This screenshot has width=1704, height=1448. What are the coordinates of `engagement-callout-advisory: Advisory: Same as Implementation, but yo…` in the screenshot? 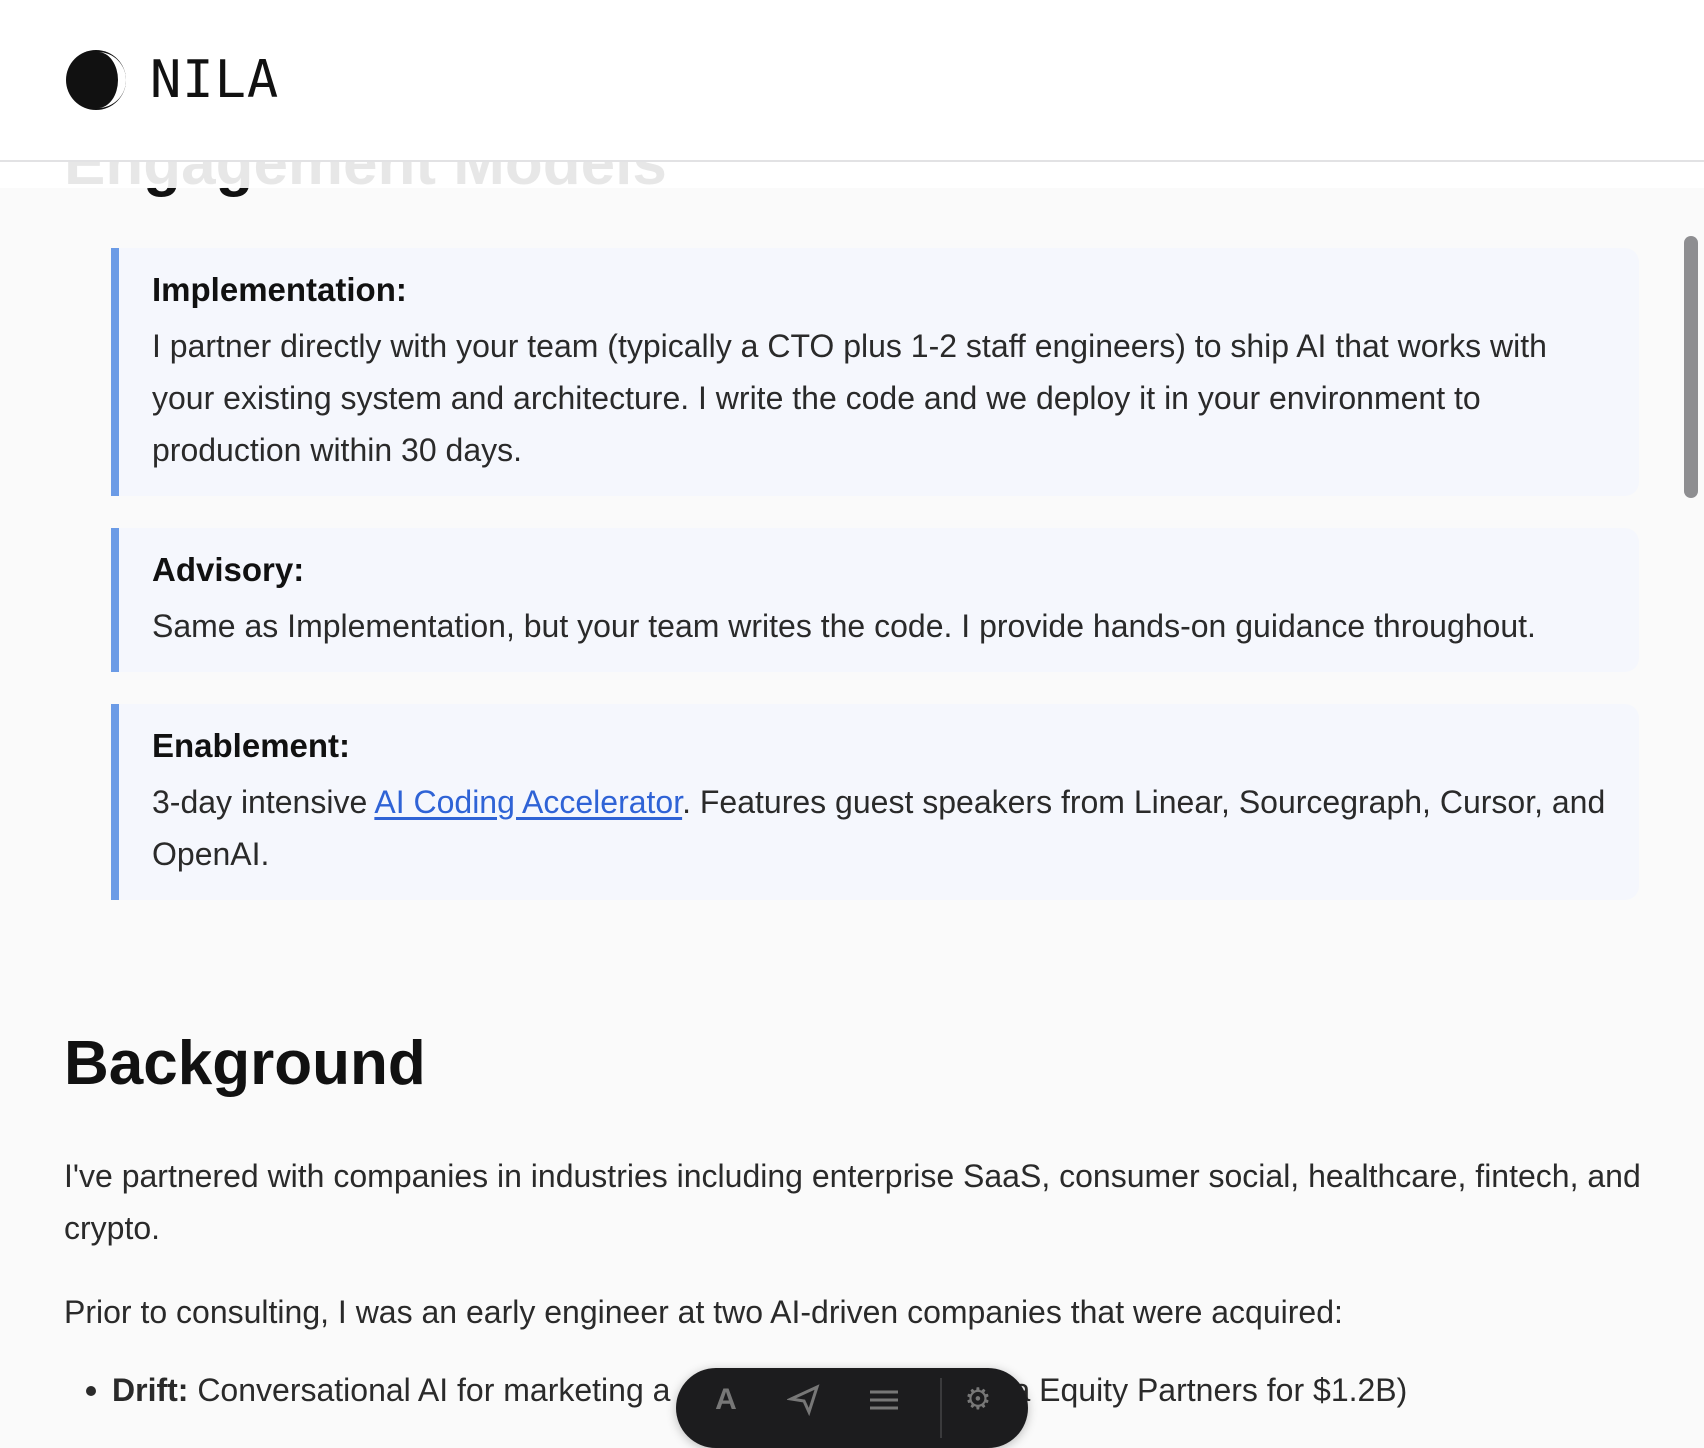 It's located at (875, 600).